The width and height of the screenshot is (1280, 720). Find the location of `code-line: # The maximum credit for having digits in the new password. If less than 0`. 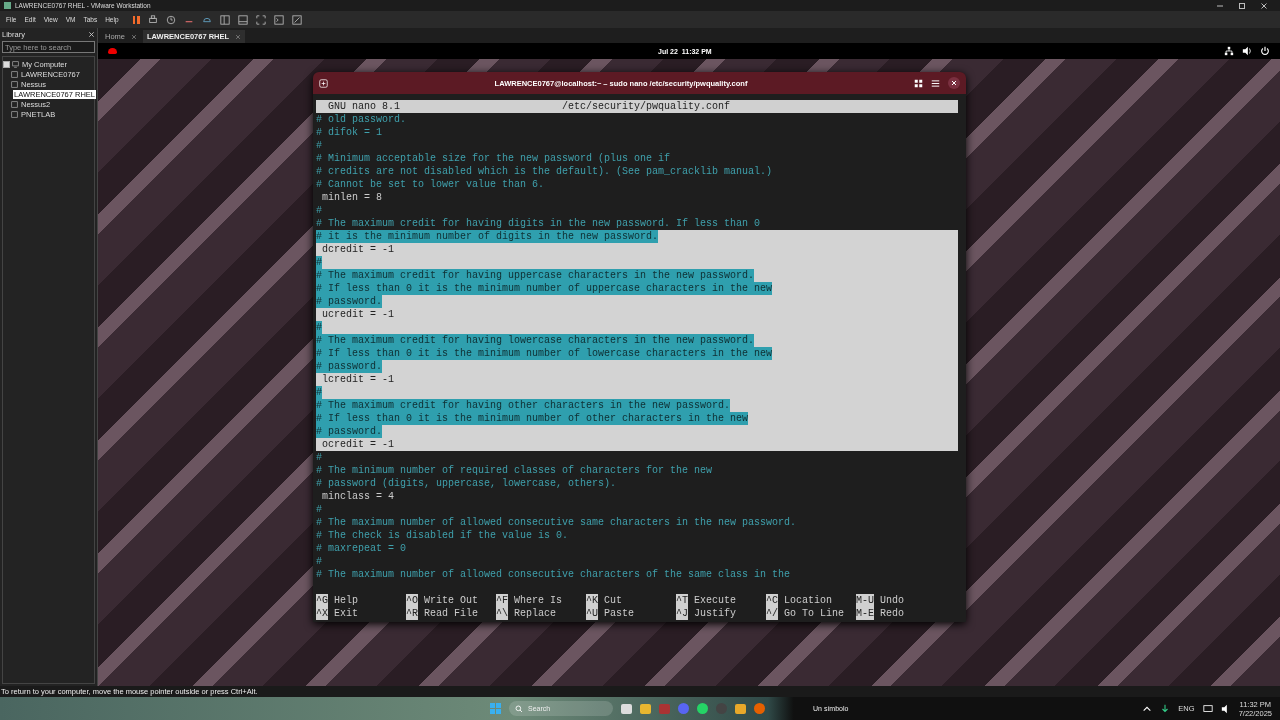

code-line: # The maximum credit for having digits in the new password. If less than 0 is located at coordinates (539, 223).